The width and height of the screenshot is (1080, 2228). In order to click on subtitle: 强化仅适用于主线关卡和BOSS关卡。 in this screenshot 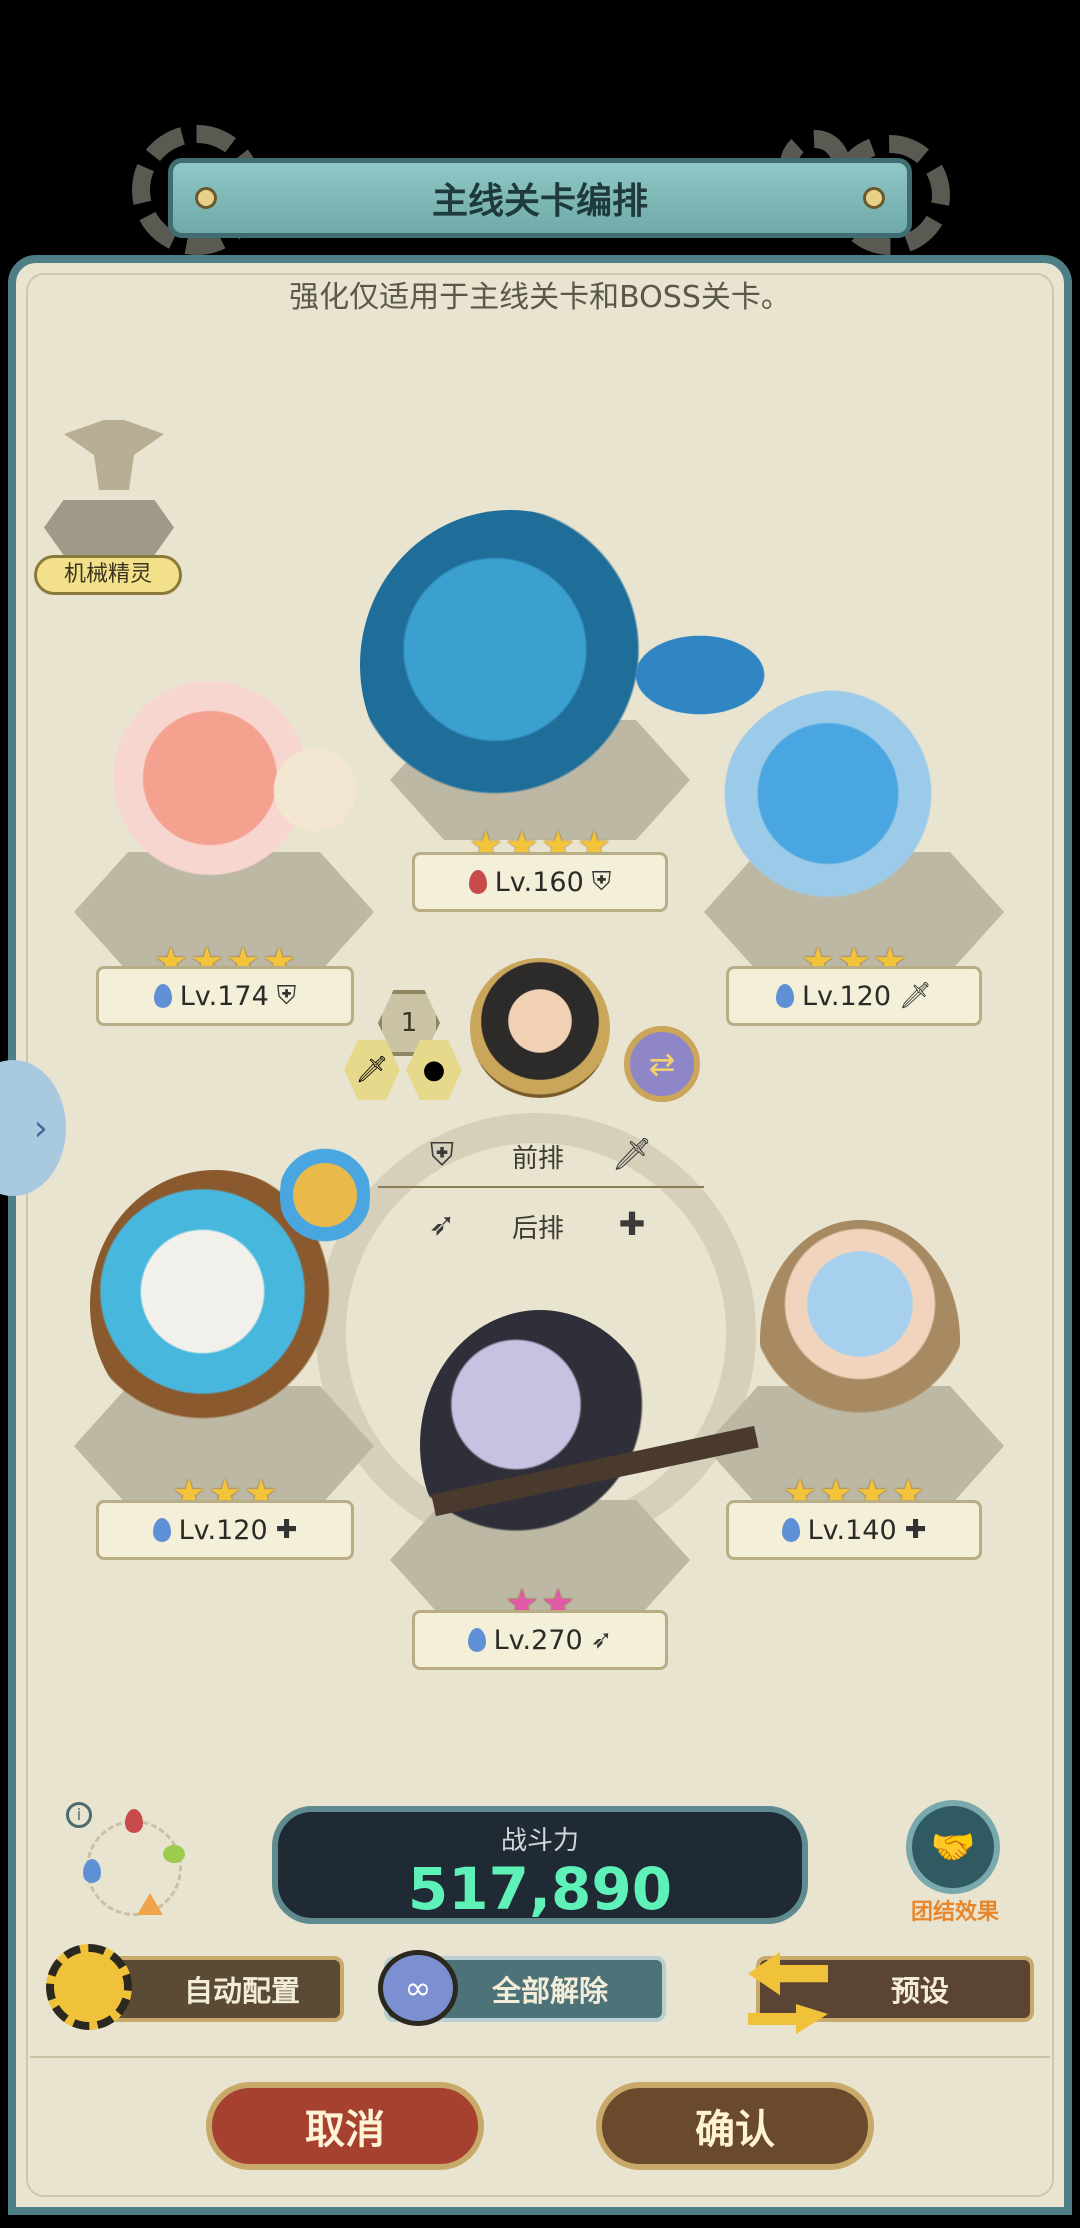, I will do `click(540, 297)`.